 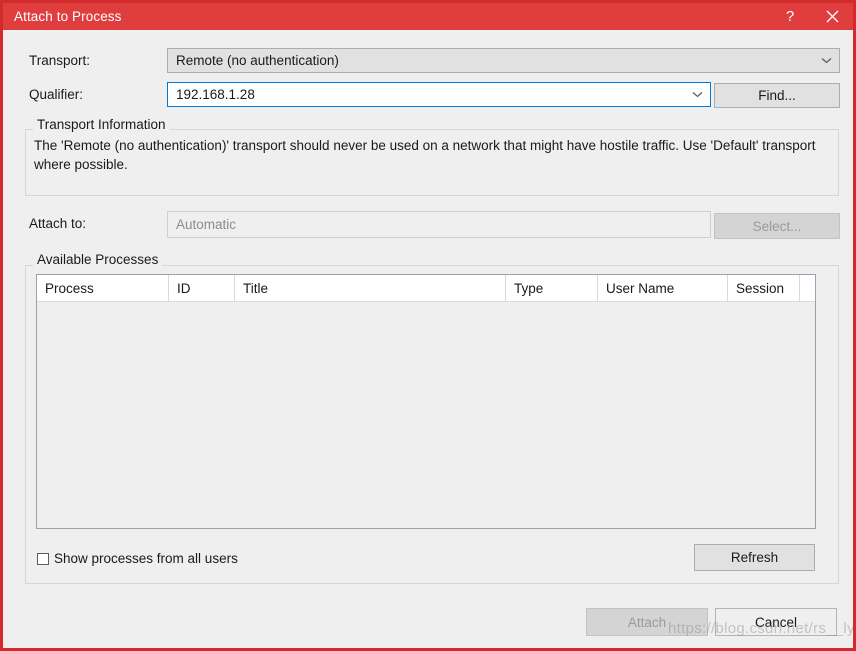 I want to click on attach-to-value: Automatic, so click(x=206, y=224).